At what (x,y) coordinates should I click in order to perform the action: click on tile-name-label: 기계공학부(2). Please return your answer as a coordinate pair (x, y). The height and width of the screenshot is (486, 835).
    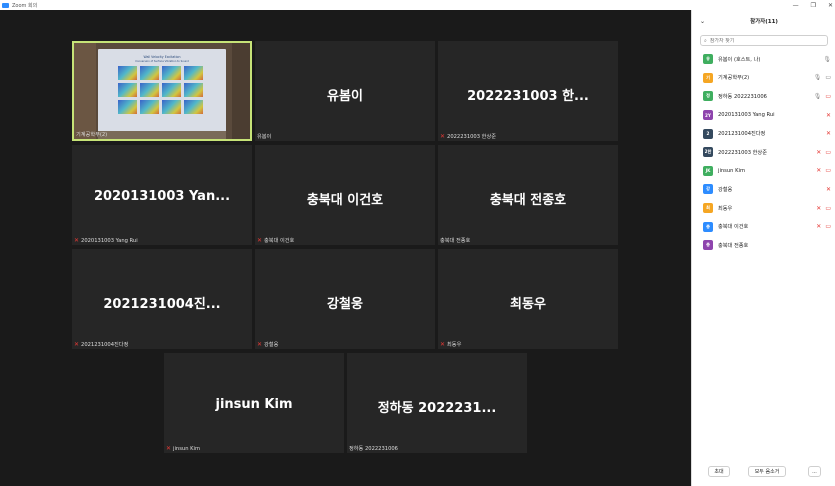
    Looking at the image, I should click on (92, 135).